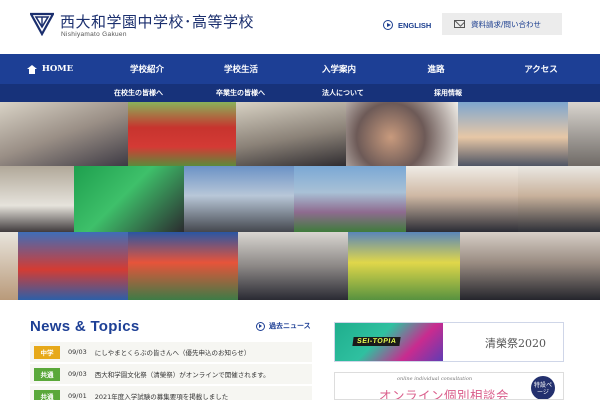  Describe the element at coordinates (449, 342) in the screenshot. I see `festival-banner: SEI-TOPIA 清榮祭2020` at that location.